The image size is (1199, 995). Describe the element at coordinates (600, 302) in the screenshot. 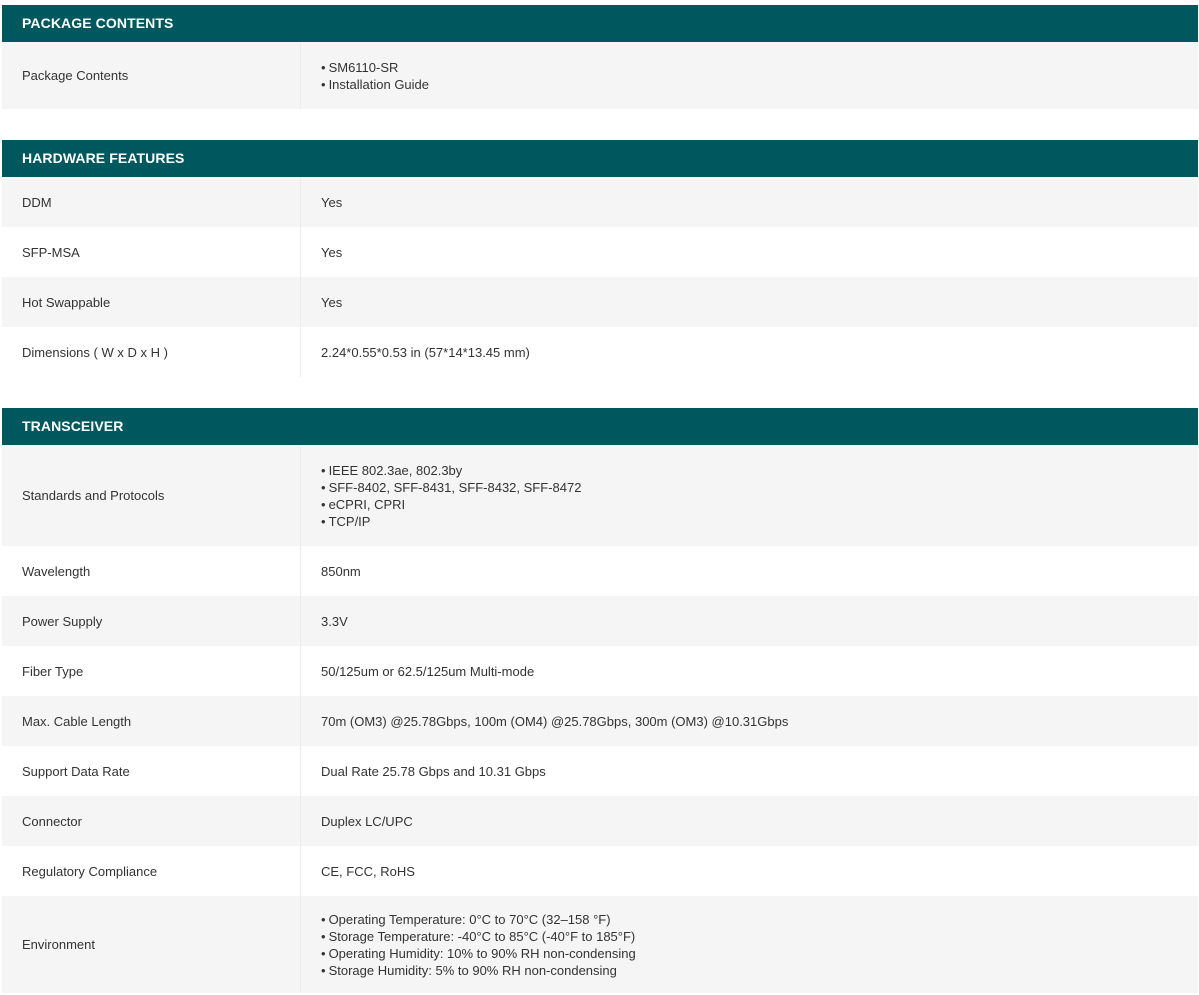

I see `spec-row-hot-swappable: Hot Swappable Yes` at that location.